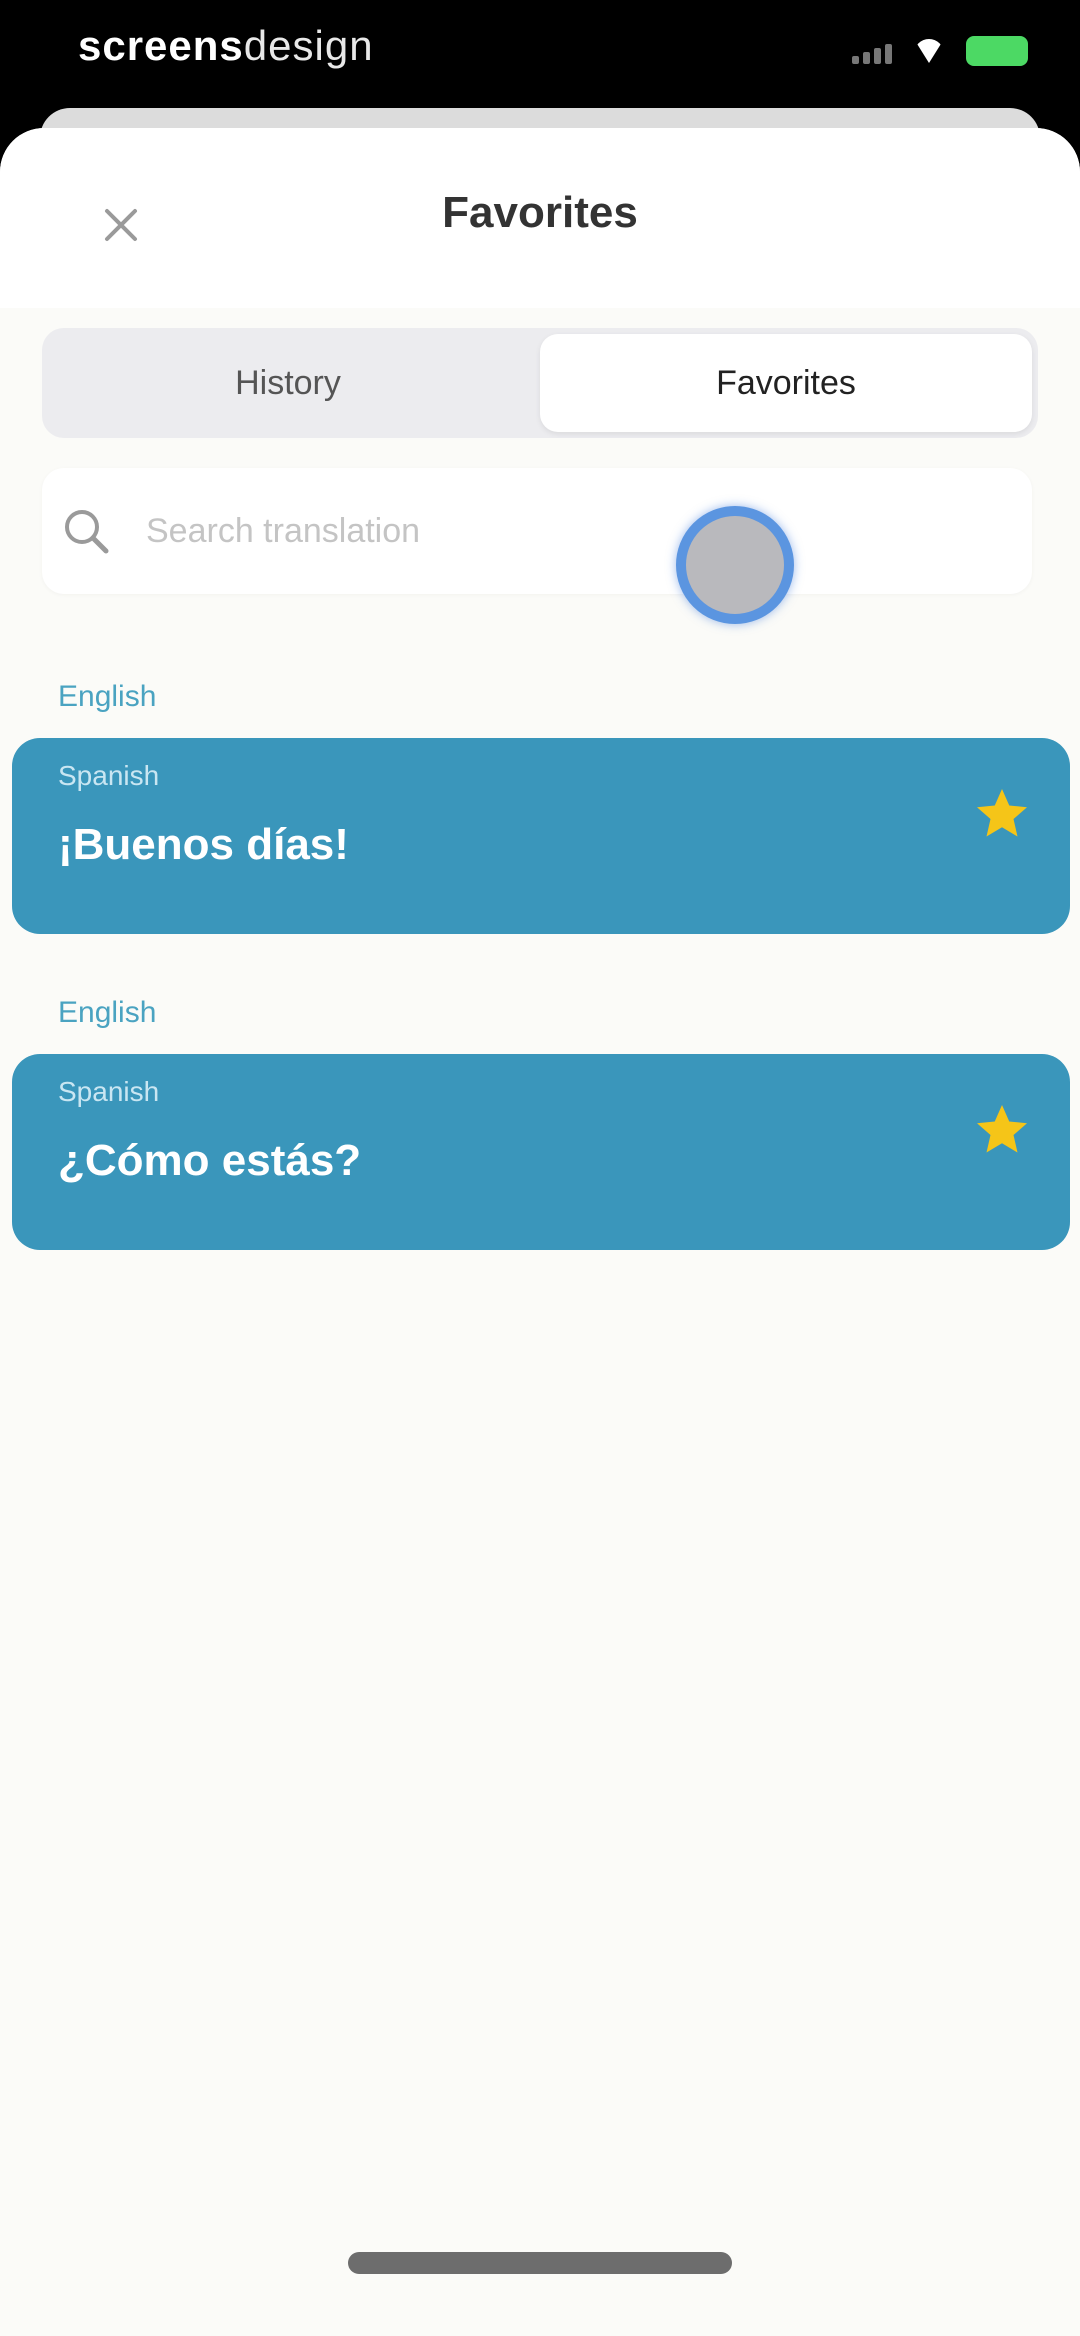 This screenshot has width=1080, height=2336. I want to click on search-input, so click(526, 531).